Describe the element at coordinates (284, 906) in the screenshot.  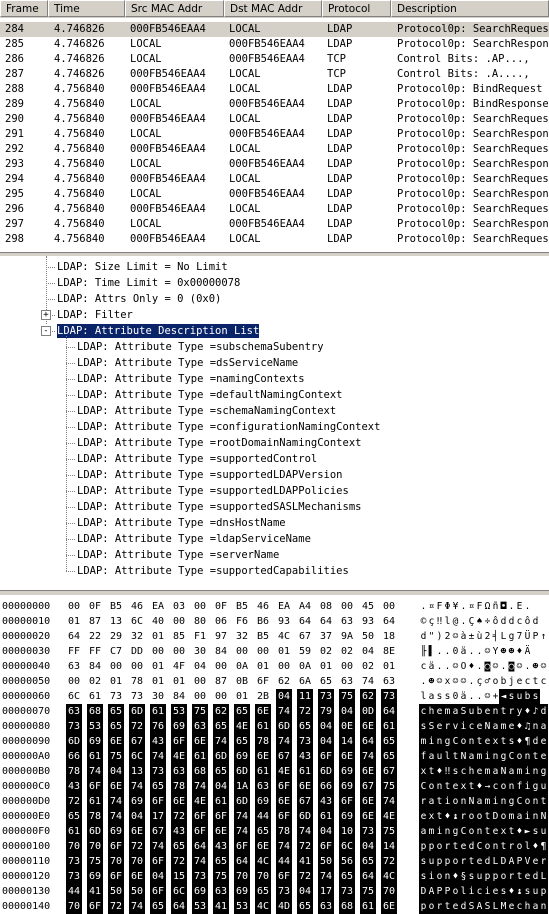
I see `hex-byte: 4D` at that location.